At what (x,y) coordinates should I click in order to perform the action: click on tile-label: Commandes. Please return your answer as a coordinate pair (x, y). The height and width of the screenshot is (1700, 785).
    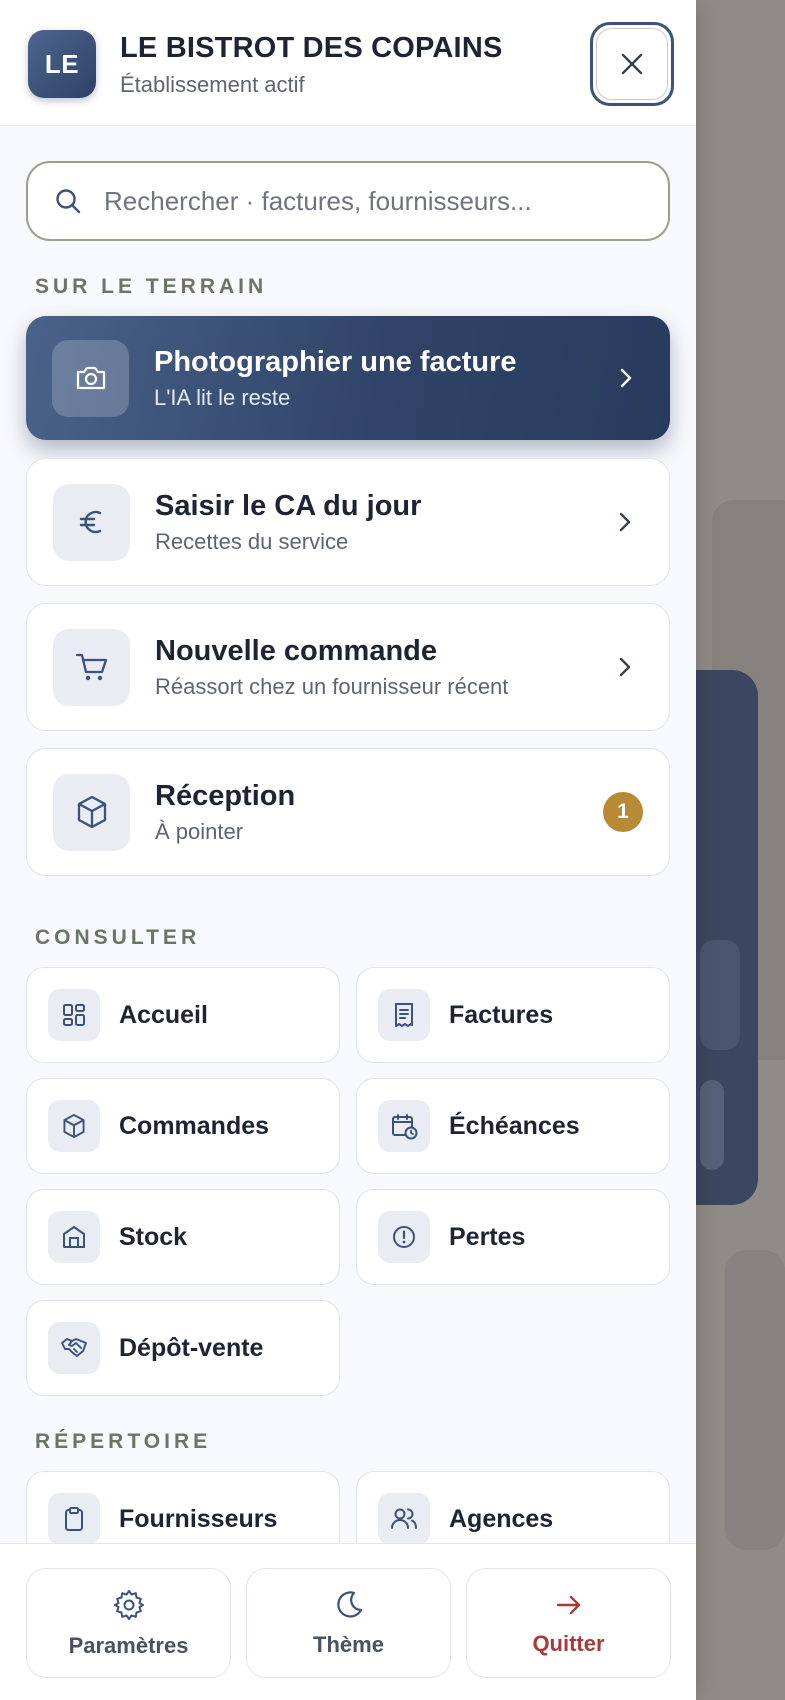
    Looking at the image, I should click on (194, 1125).